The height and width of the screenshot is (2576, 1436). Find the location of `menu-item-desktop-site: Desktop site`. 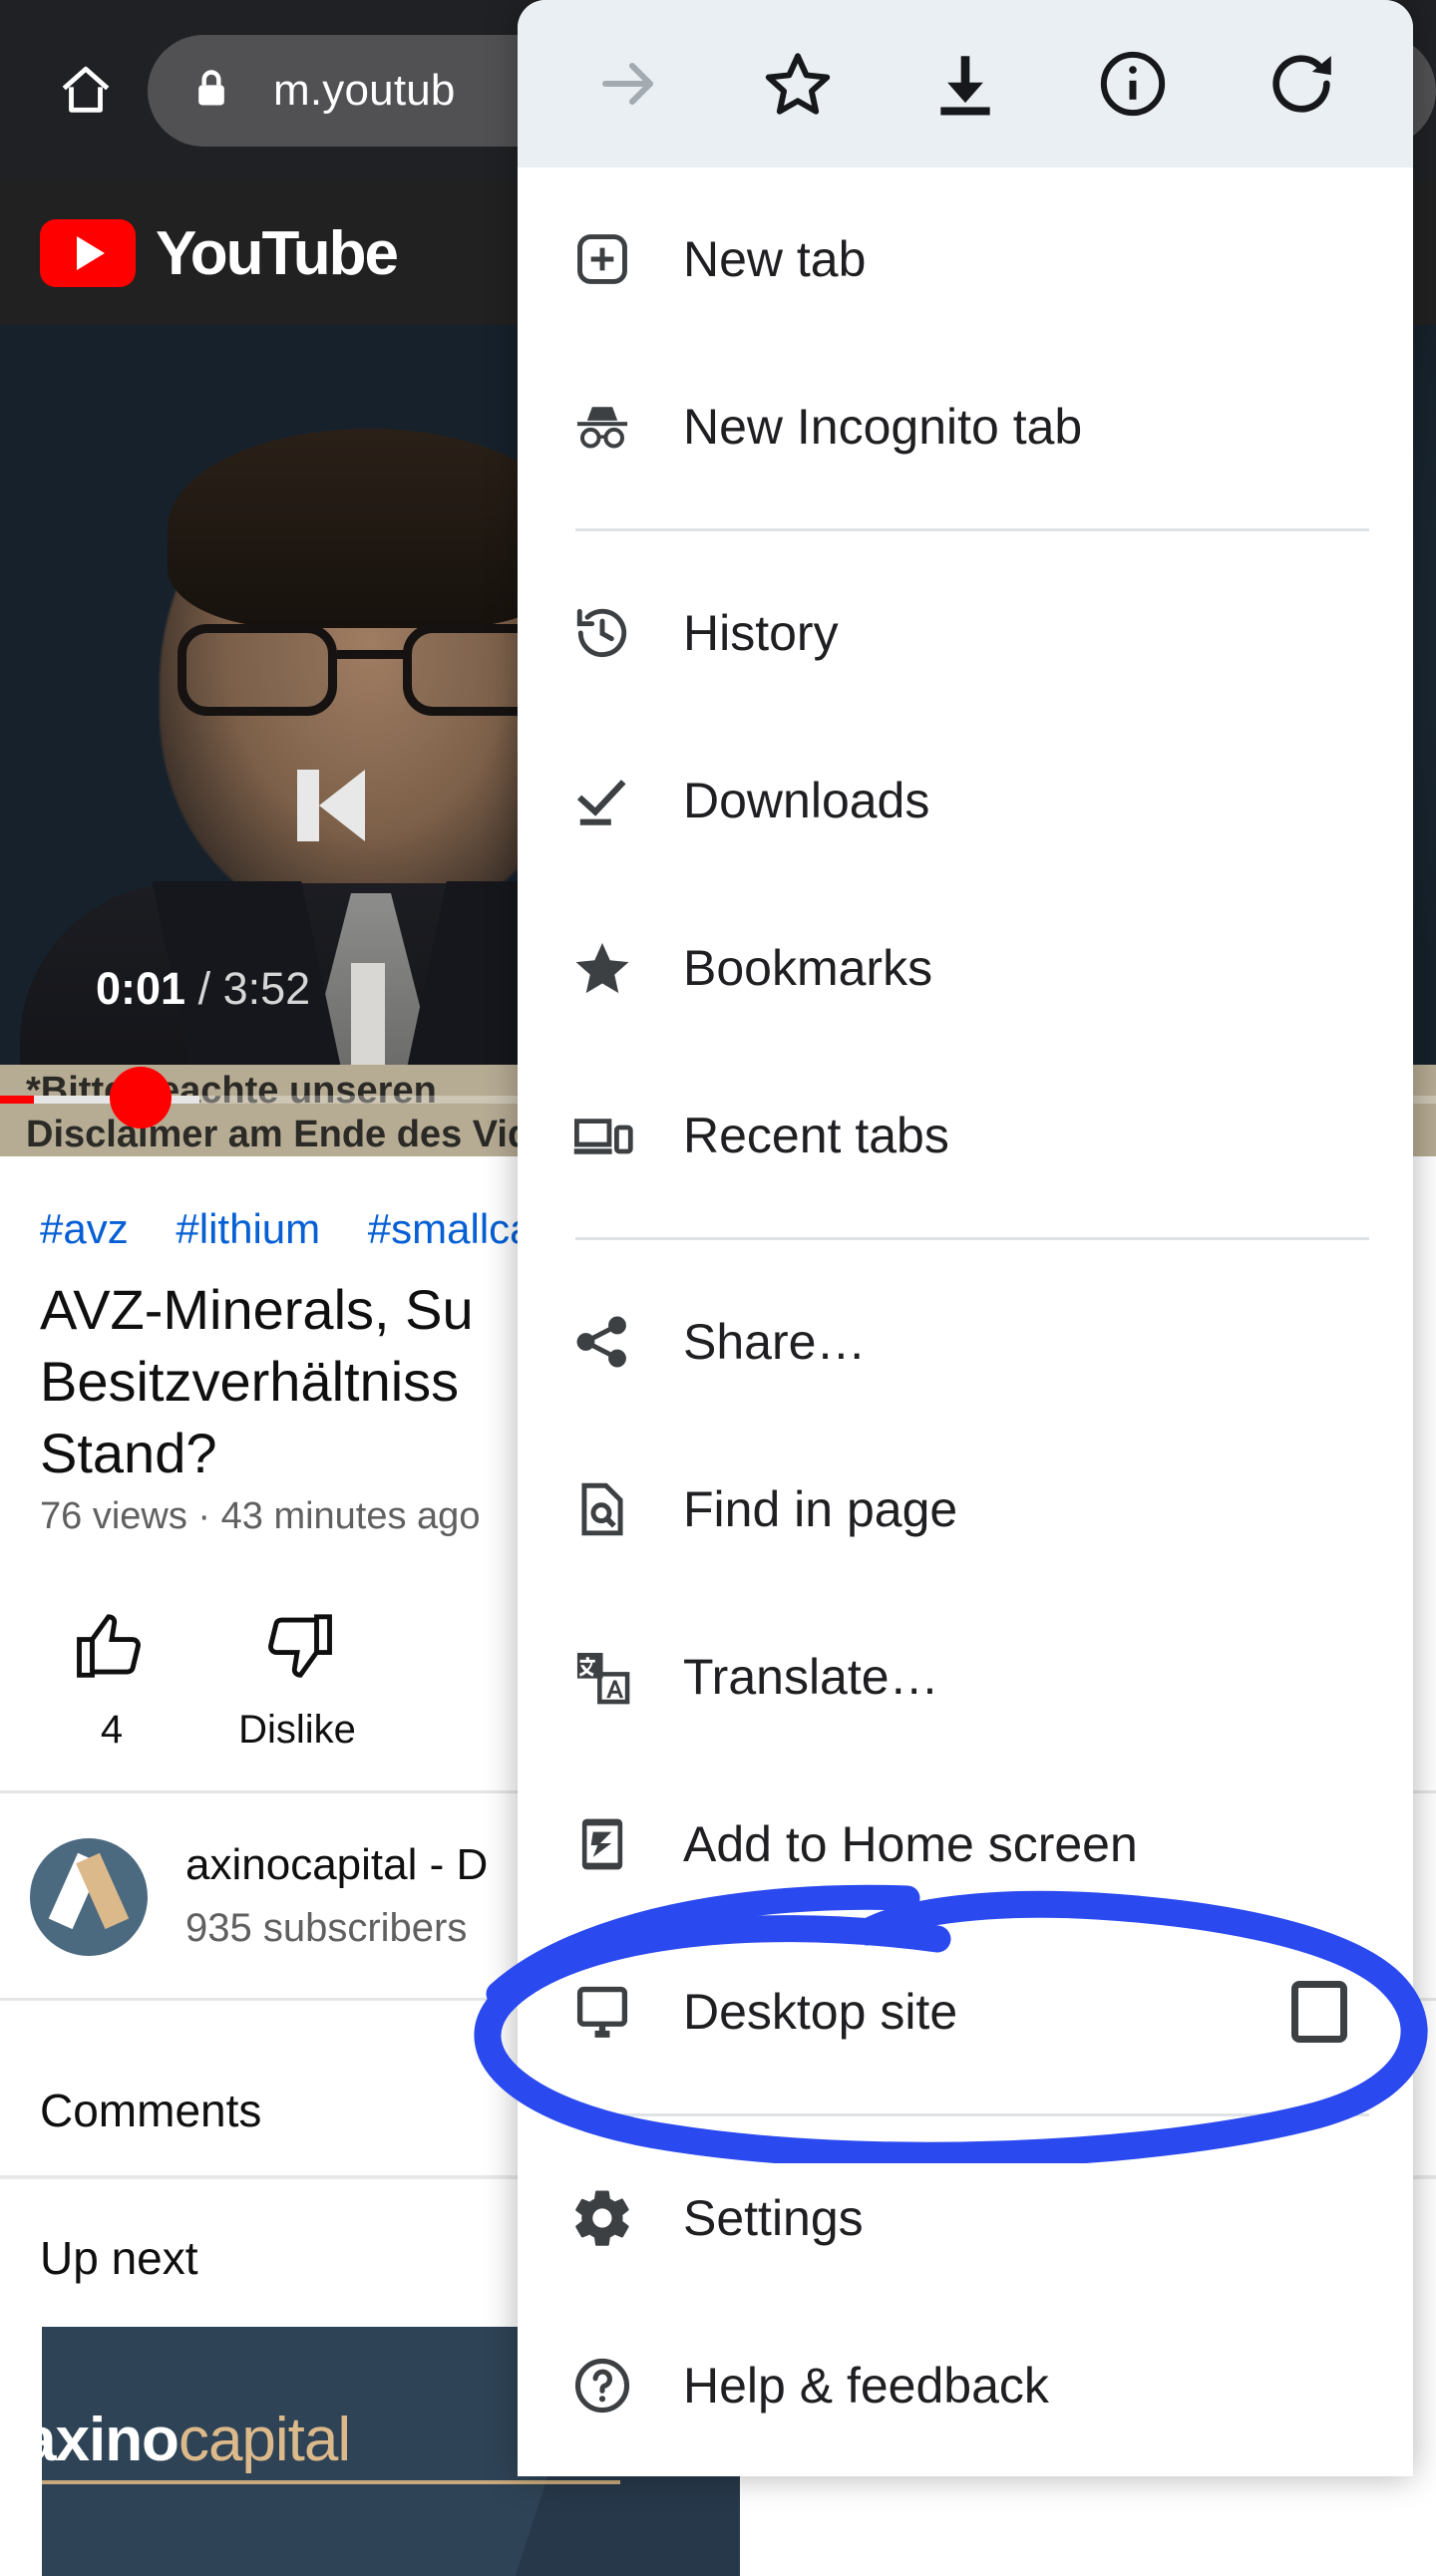

menu-item-desktop-site: Desktop site is located at coordinates (965, 2011).